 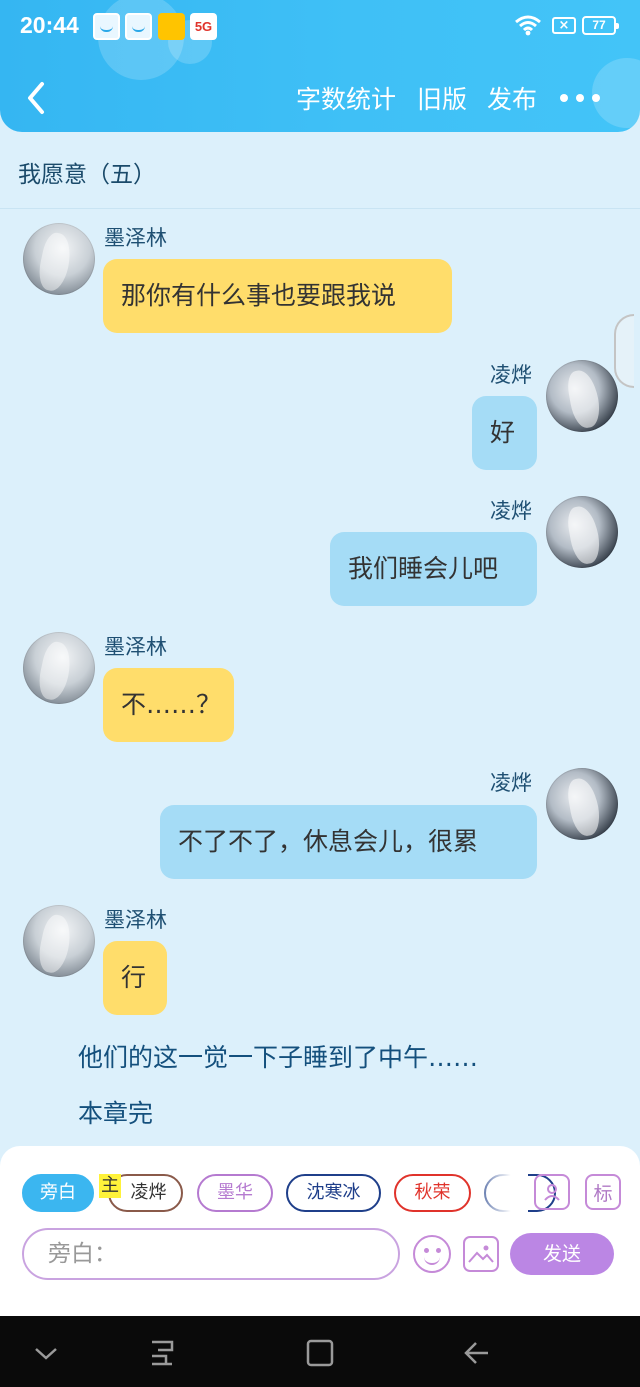 I want to click on system-navigation-bar, so click(x=320, y=1351).